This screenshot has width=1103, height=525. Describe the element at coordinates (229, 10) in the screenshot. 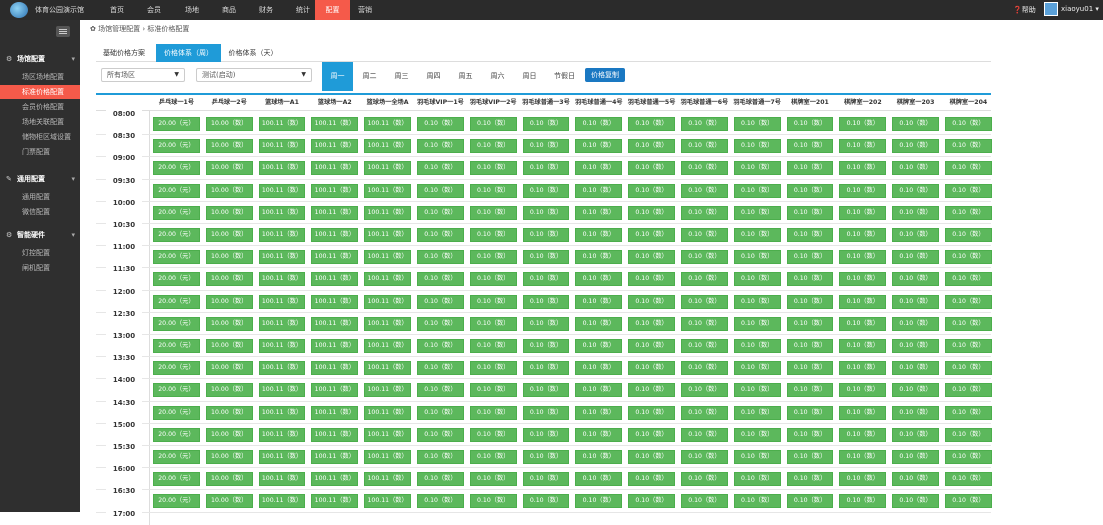

I see `nav-item-3: 商品` at that location.